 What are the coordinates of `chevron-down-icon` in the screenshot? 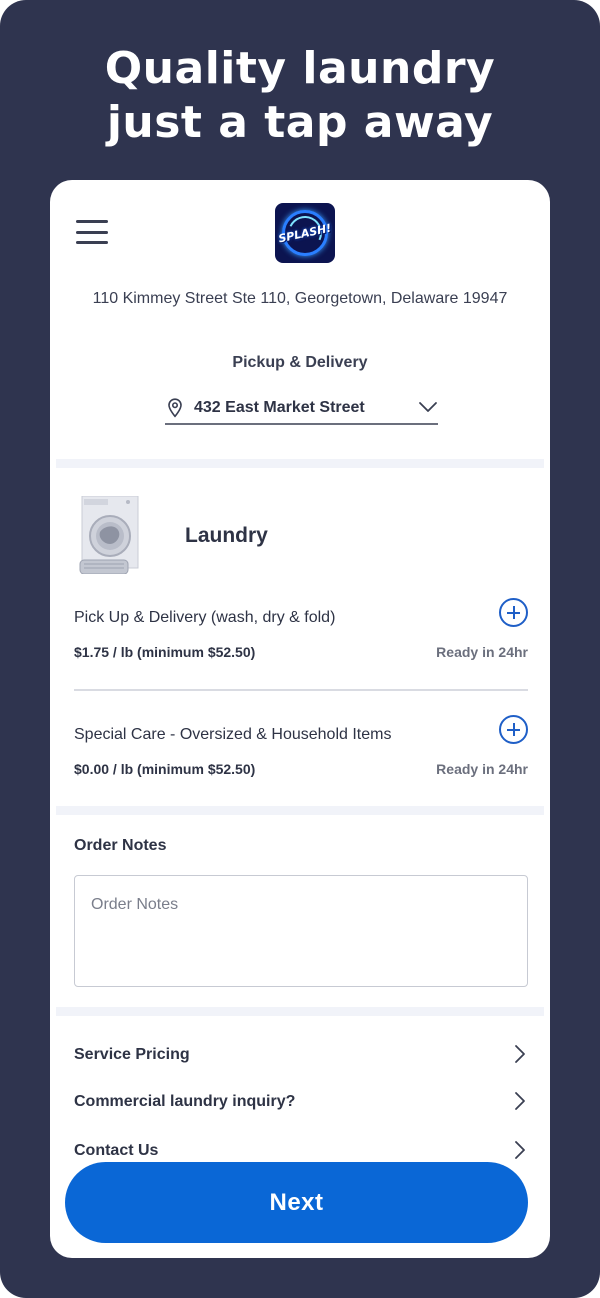 It's located at (428, 407).